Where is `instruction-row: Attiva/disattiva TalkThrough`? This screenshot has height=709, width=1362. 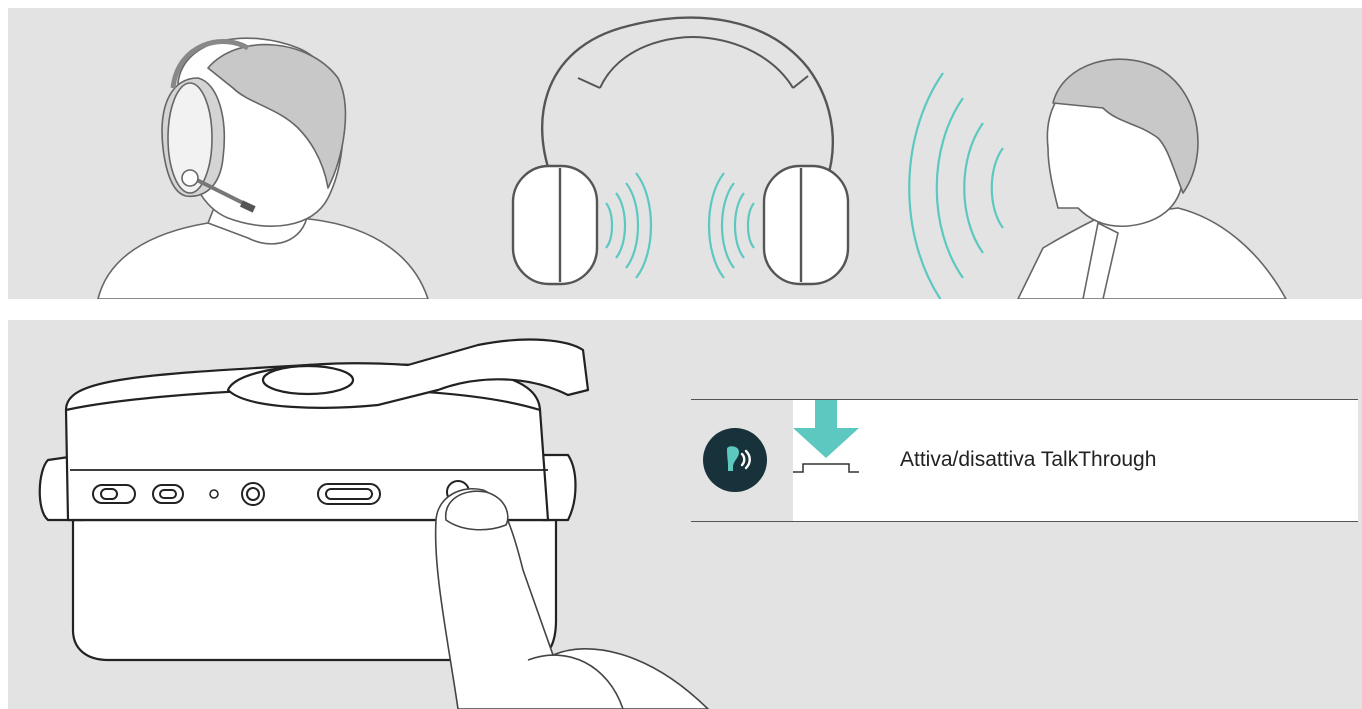
instruction-row: Attiva/disattiva TalkThrough is located at coordinates (1024, 460).